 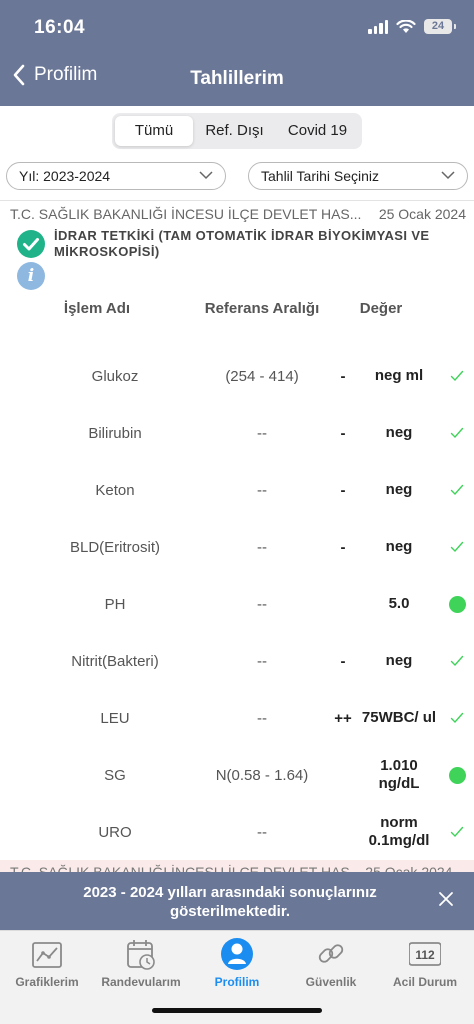 I want to click on row-name: Keton, so click(x=115, y=490).